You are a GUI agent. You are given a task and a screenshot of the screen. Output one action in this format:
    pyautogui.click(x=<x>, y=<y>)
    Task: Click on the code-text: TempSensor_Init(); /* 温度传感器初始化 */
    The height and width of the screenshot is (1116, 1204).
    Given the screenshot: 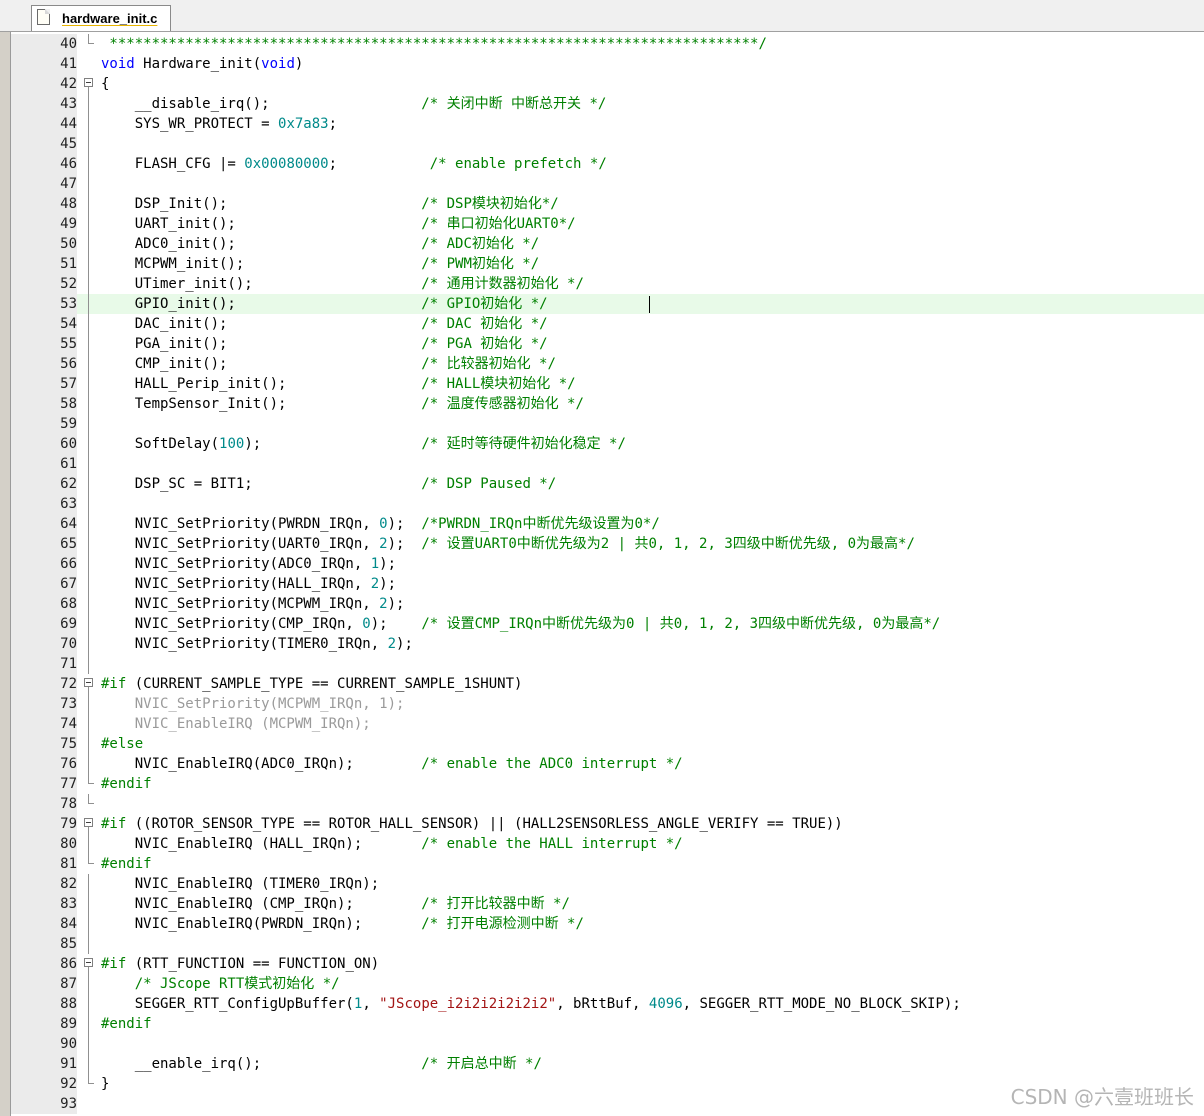 What is the action you would take?
    pyautogui.click(x=342, y=404)
    